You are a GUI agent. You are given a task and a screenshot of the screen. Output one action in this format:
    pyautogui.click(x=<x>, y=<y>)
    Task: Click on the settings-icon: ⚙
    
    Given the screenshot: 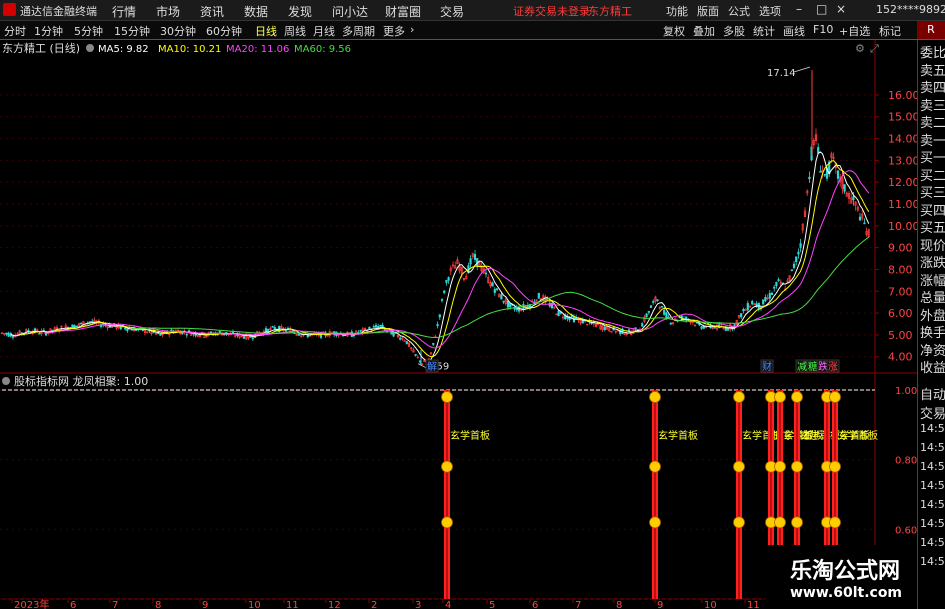 What is the action you would take?
    pyautogui.click(x=860, y=48)
    